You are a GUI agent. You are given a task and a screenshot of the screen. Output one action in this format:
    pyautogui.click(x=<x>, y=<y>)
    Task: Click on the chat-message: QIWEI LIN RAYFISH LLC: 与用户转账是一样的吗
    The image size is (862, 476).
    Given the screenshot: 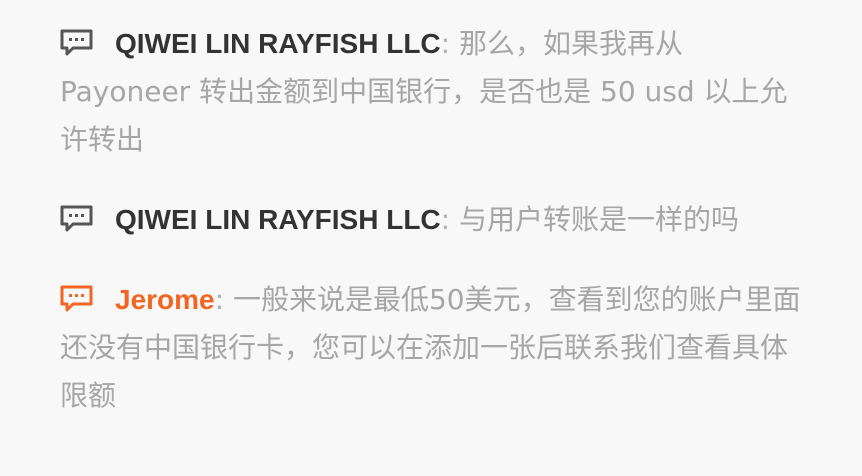 What is the action you would take?
    pyautogui.click(x=431, y=220)
    